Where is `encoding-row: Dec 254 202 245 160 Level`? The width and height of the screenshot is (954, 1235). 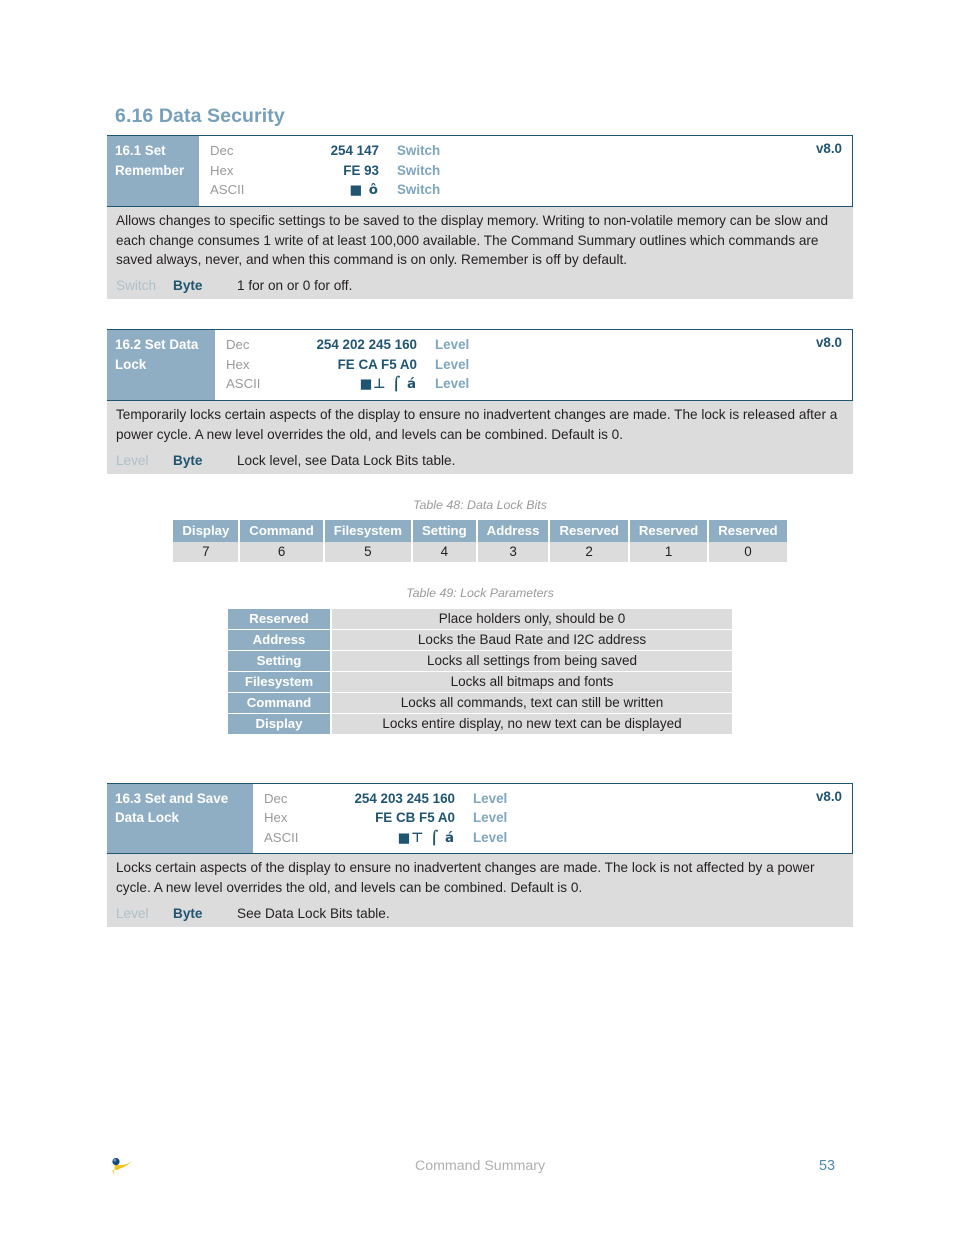 encoding-row: Dec 254 202 245 160 Level is located at coordinates (533, 345).